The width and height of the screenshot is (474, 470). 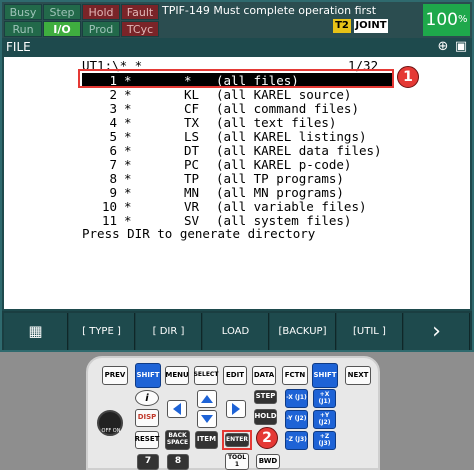 What do you see at coordinates (296, 398) in the screenshot?
I see `jog-minus-x-key: -X (J1)` at bounding box center [296, 398].